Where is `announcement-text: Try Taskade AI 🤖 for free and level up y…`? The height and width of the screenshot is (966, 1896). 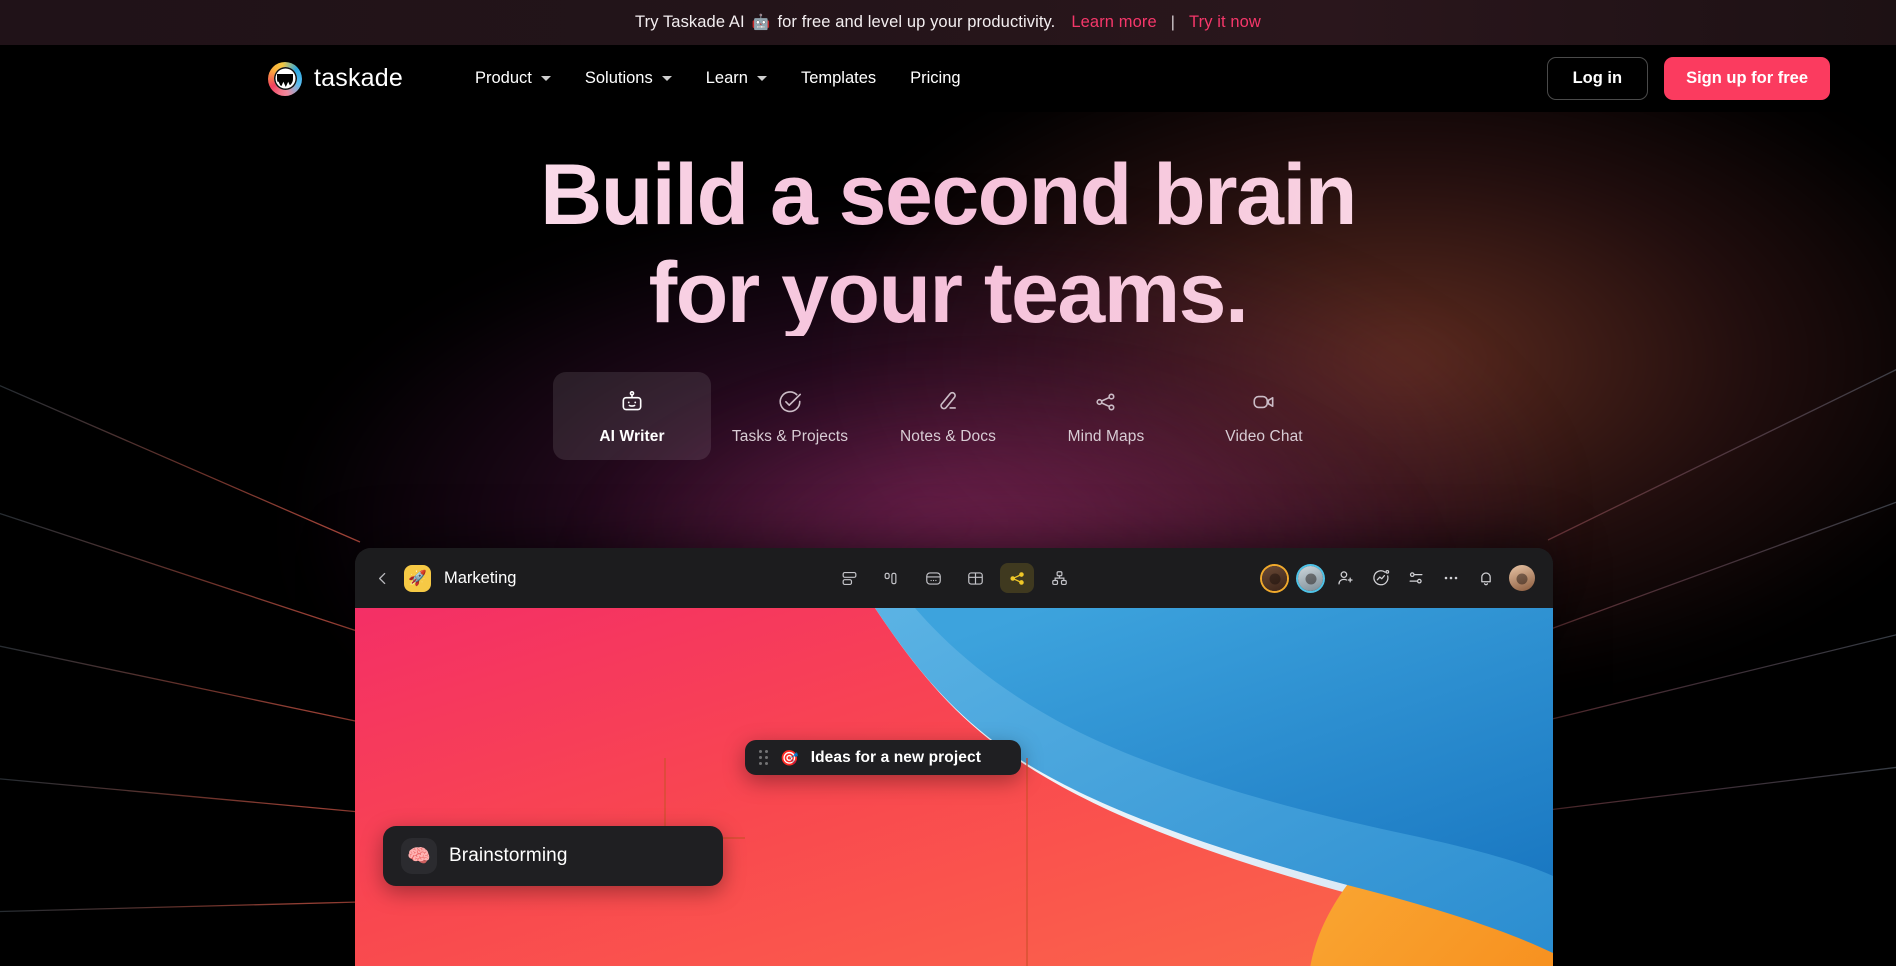 announcement-text: Try Taskade AI 🤖 for free and level up y… is located at coordinates (845, 22).